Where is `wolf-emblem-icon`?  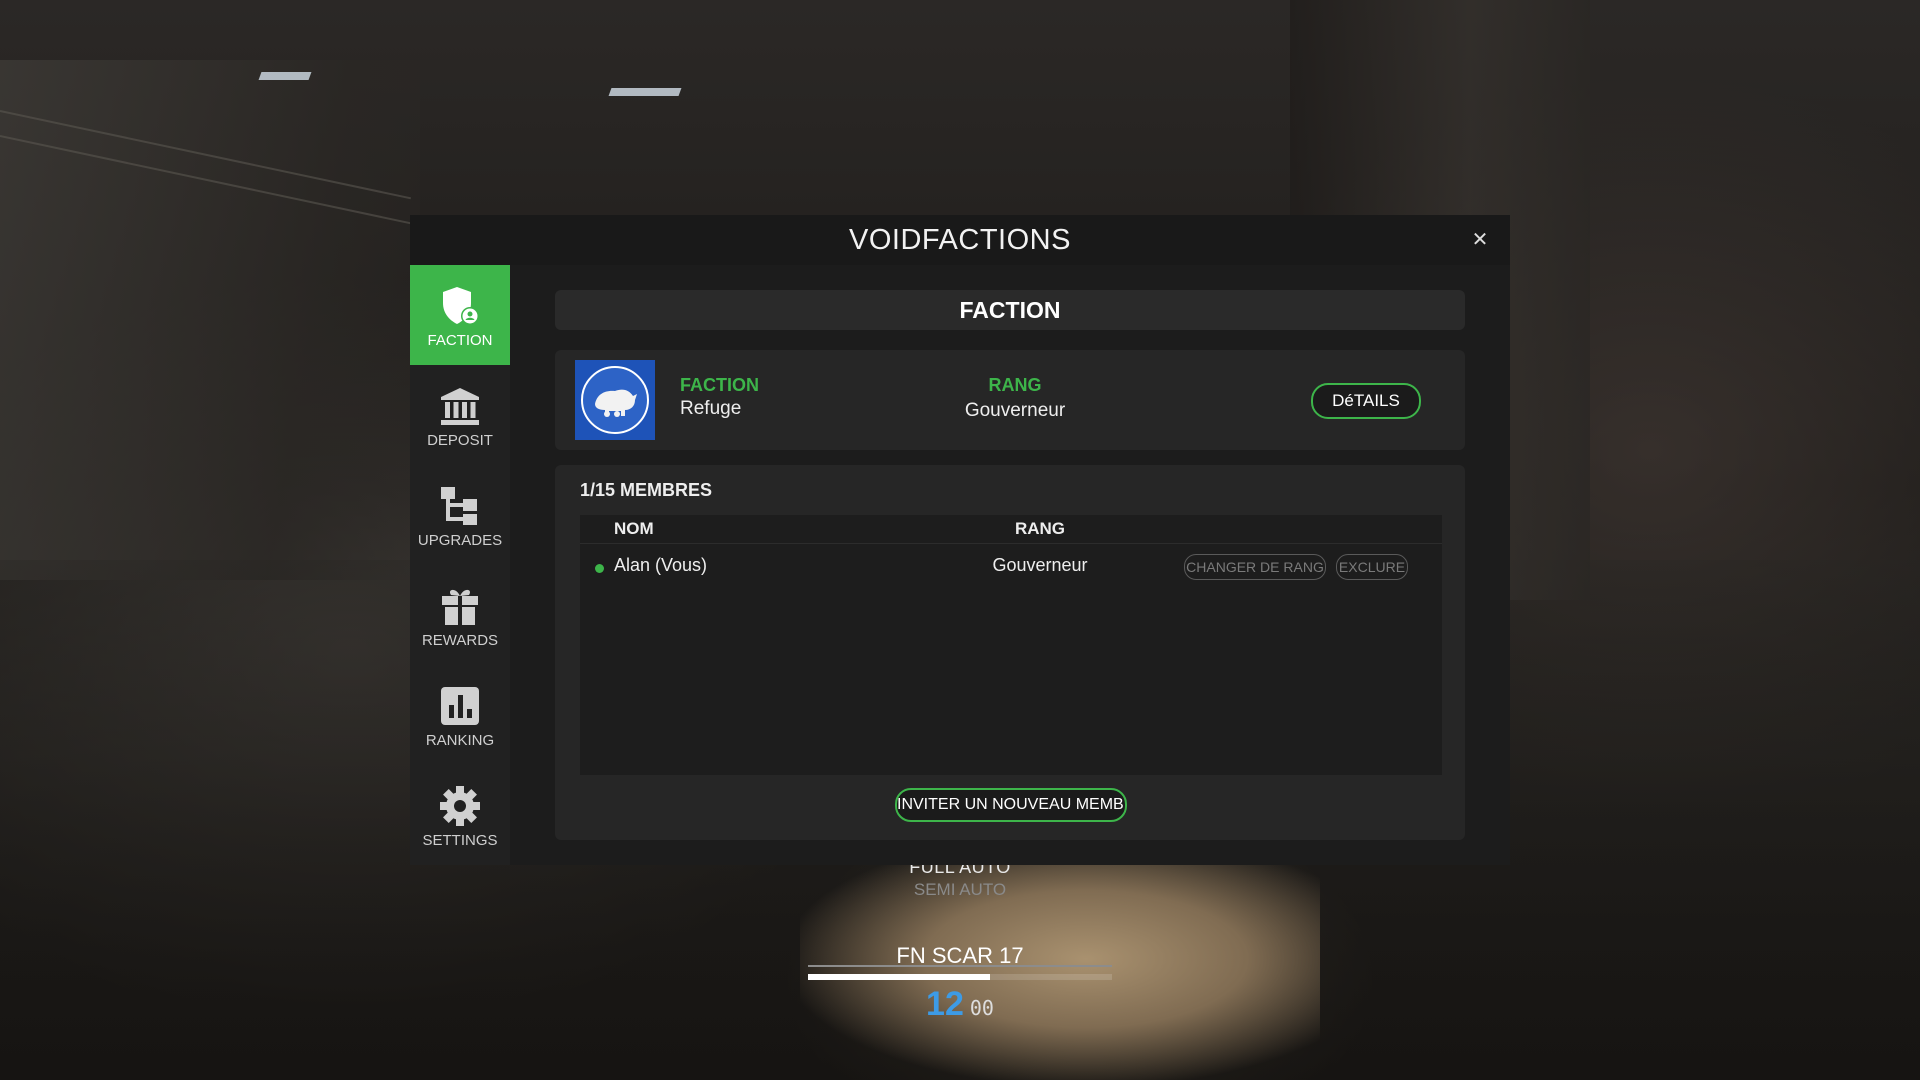
wolf-emblem-icon is located at coordinates (616, 403).